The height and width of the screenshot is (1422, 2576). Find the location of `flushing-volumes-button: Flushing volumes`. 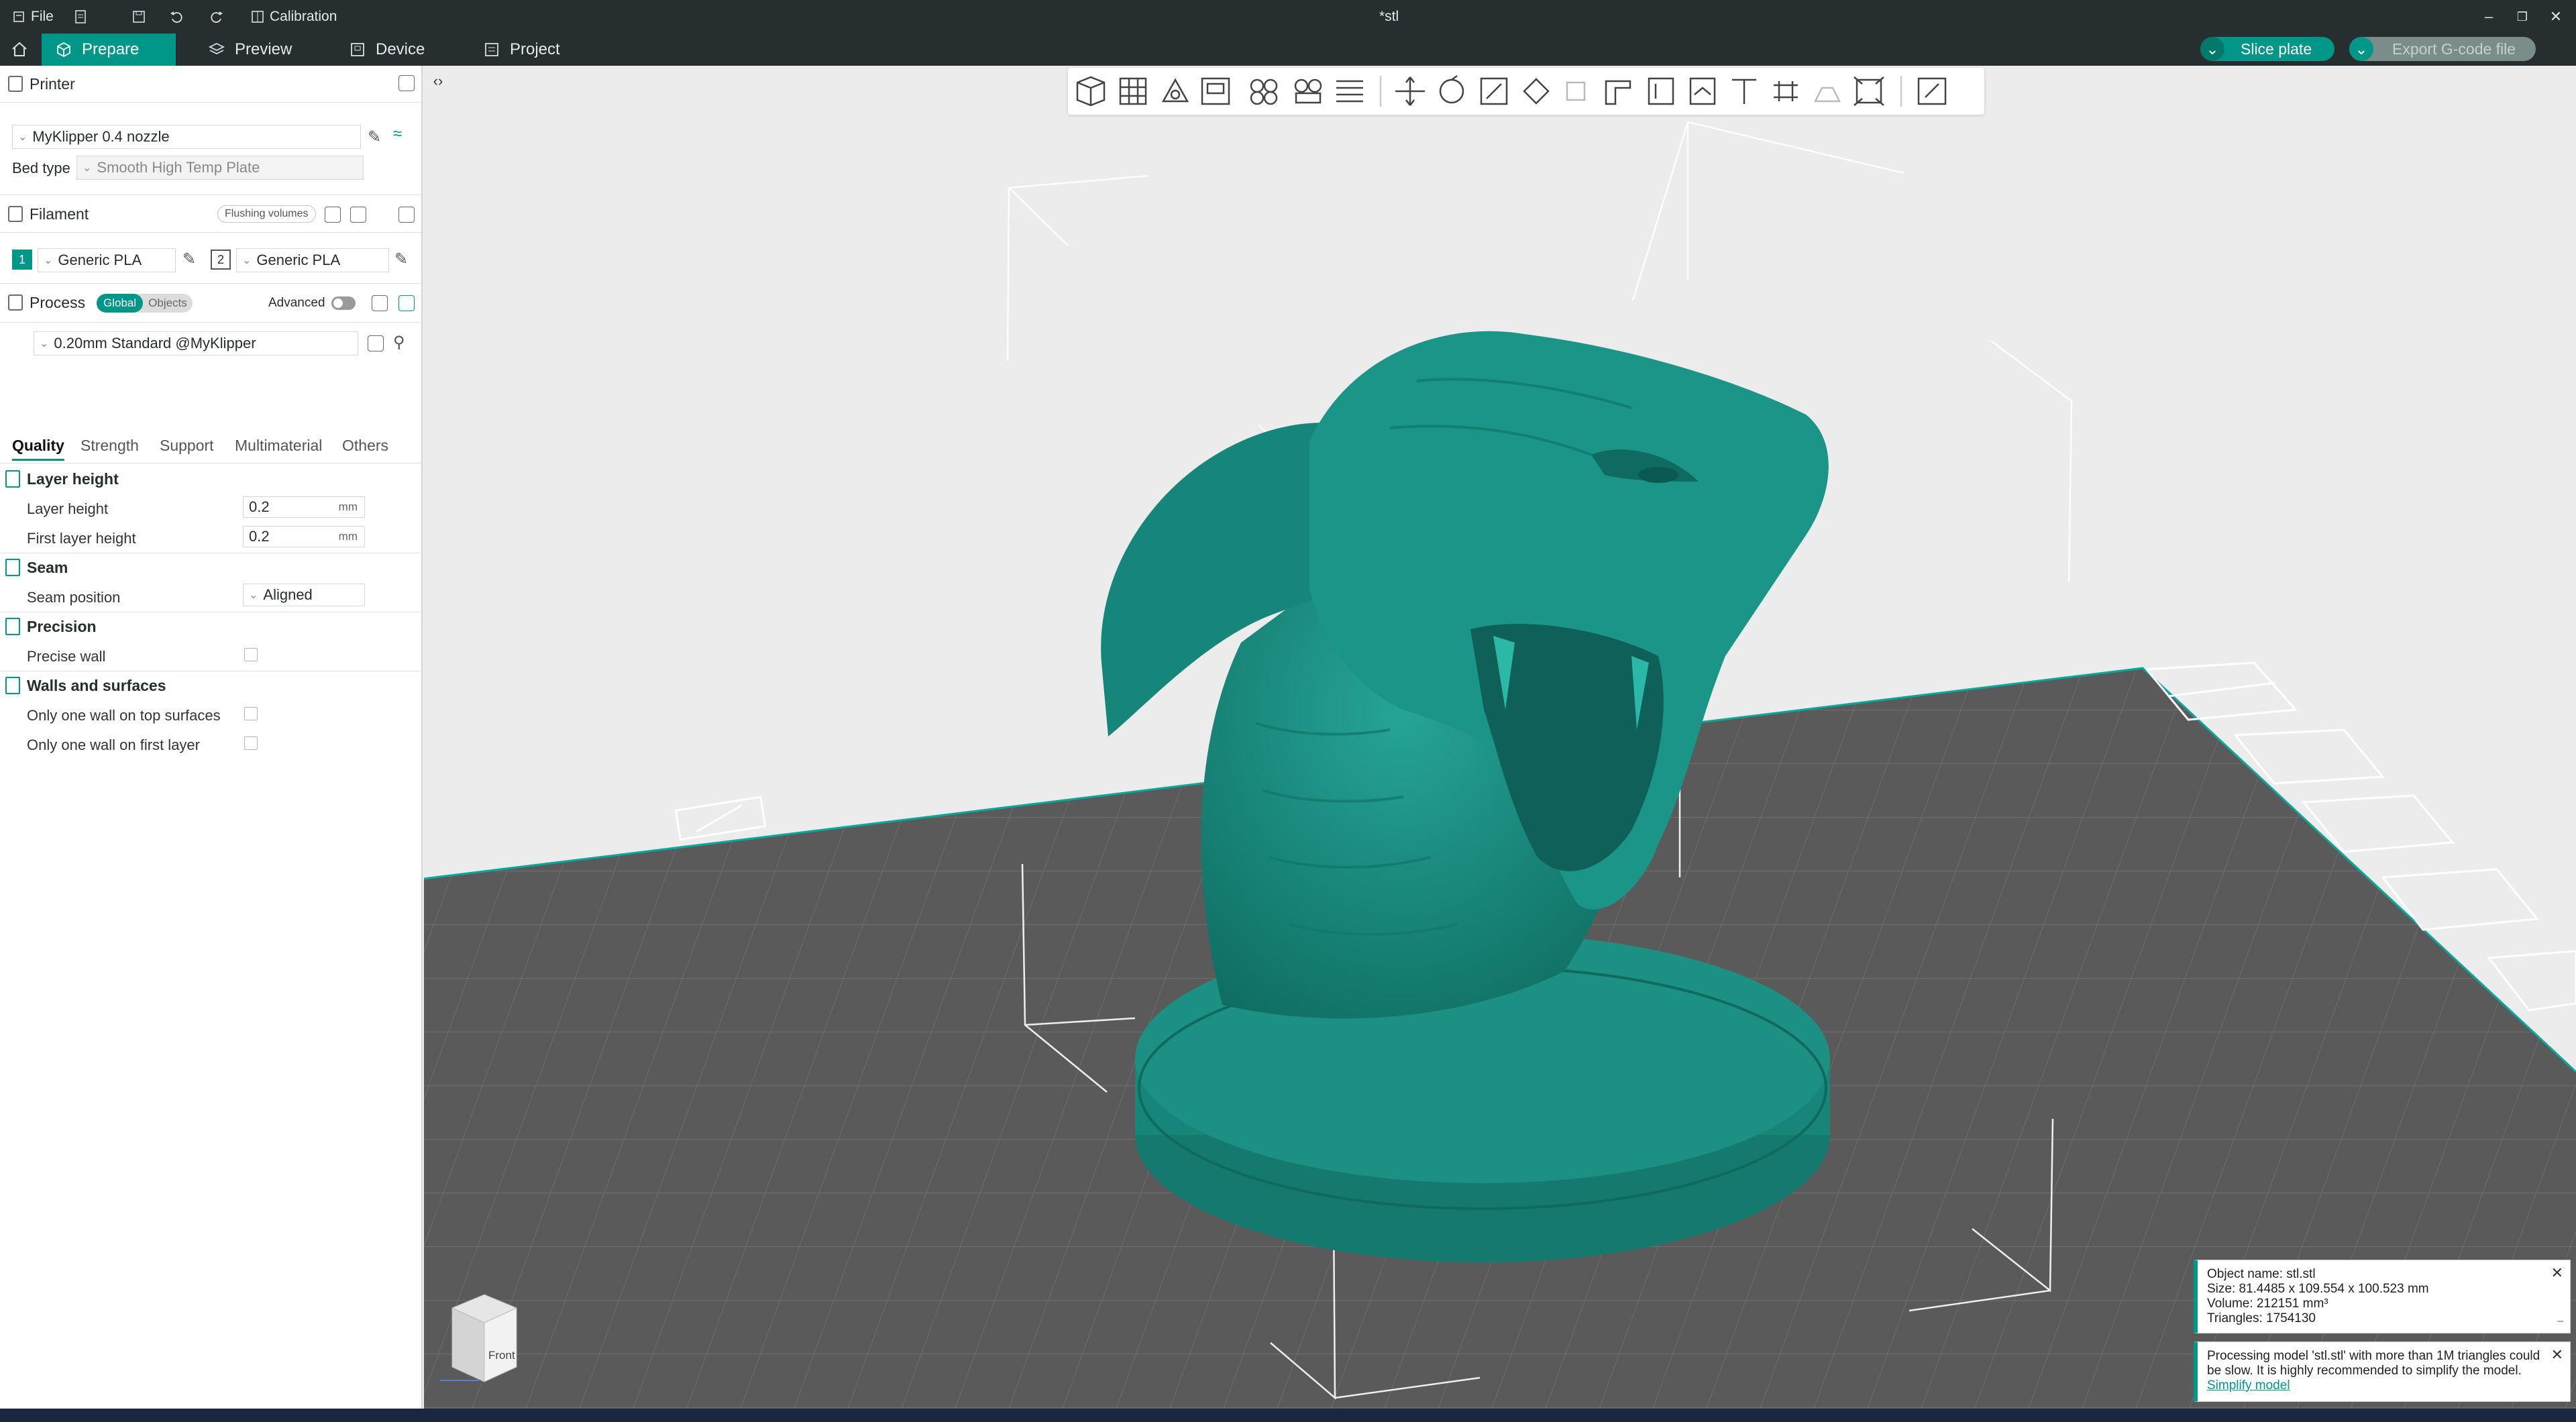

flushing-volumes-button: Flushing volumes is located at coordinates (266, 214).